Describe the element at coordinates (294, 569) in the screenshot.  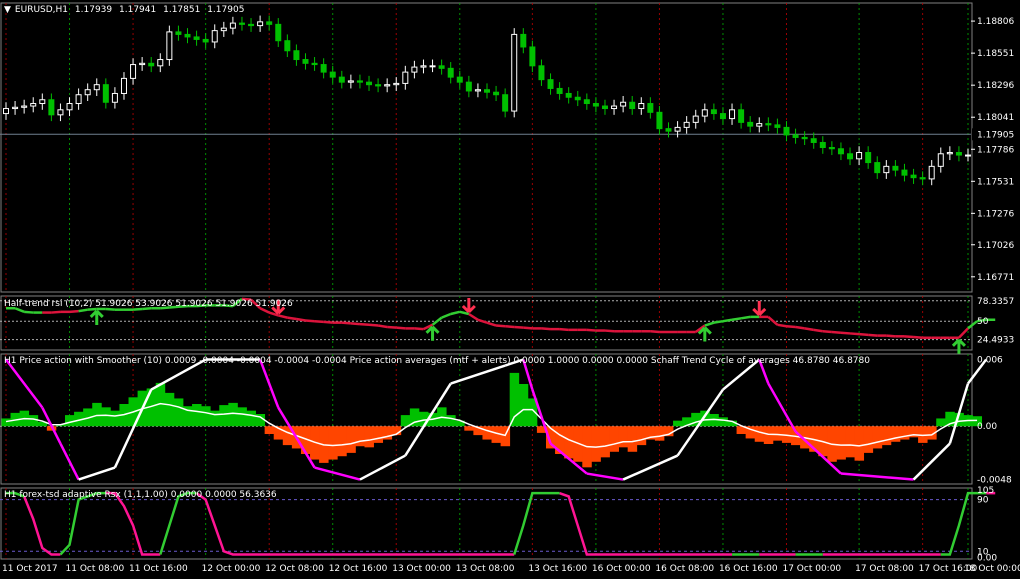
I see `time-label: 12 Oct 08:00` at that location.